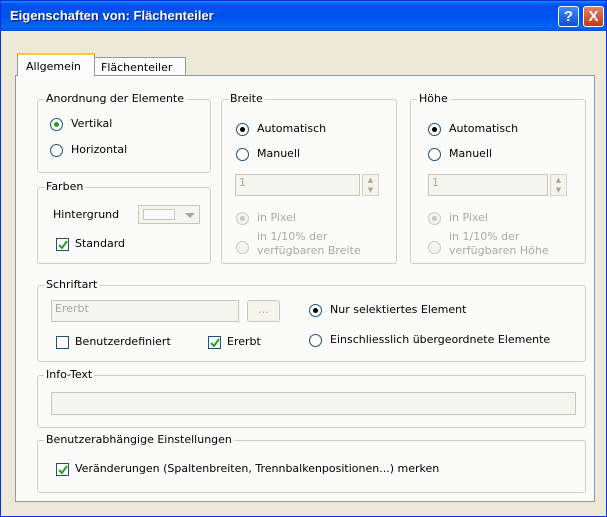 The height and width of the screenshot is (517, 607). What do you see at coordinates (139, 439) in the screenshot?
I see `benutzer-legend: Benutzerabhängige Einstellungen` at bounding box center [139, 439].